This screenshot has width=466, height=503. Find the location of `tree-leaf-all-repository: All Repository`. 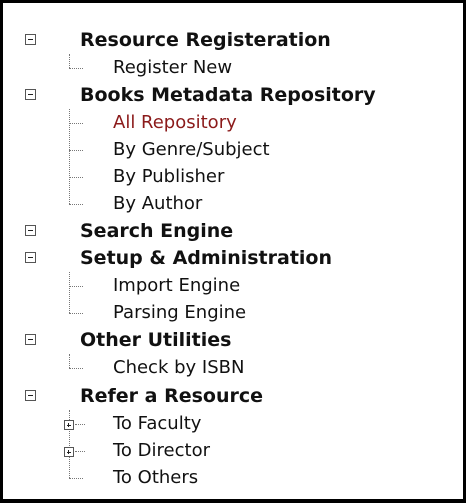

tree-leaf-all-repository: All Repository is located at coordinates (233, 123).